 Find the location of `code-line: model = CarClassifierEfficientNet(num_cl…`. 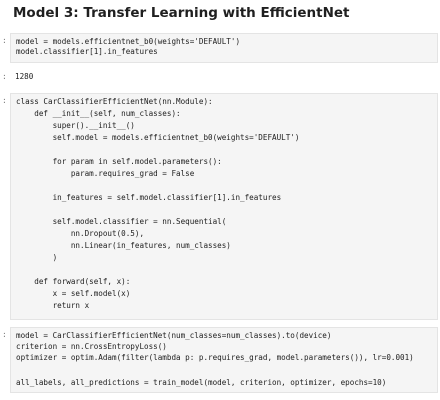

code-line: model = CarClassifierEfficientNet(num_cl… is located at coordinates (174, 335).